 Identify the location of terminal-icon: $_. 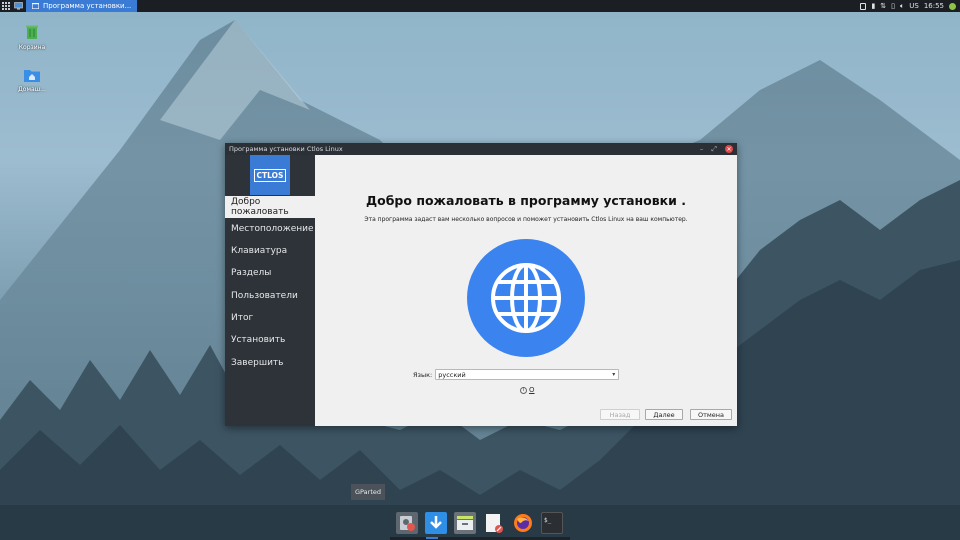
(552, 523).